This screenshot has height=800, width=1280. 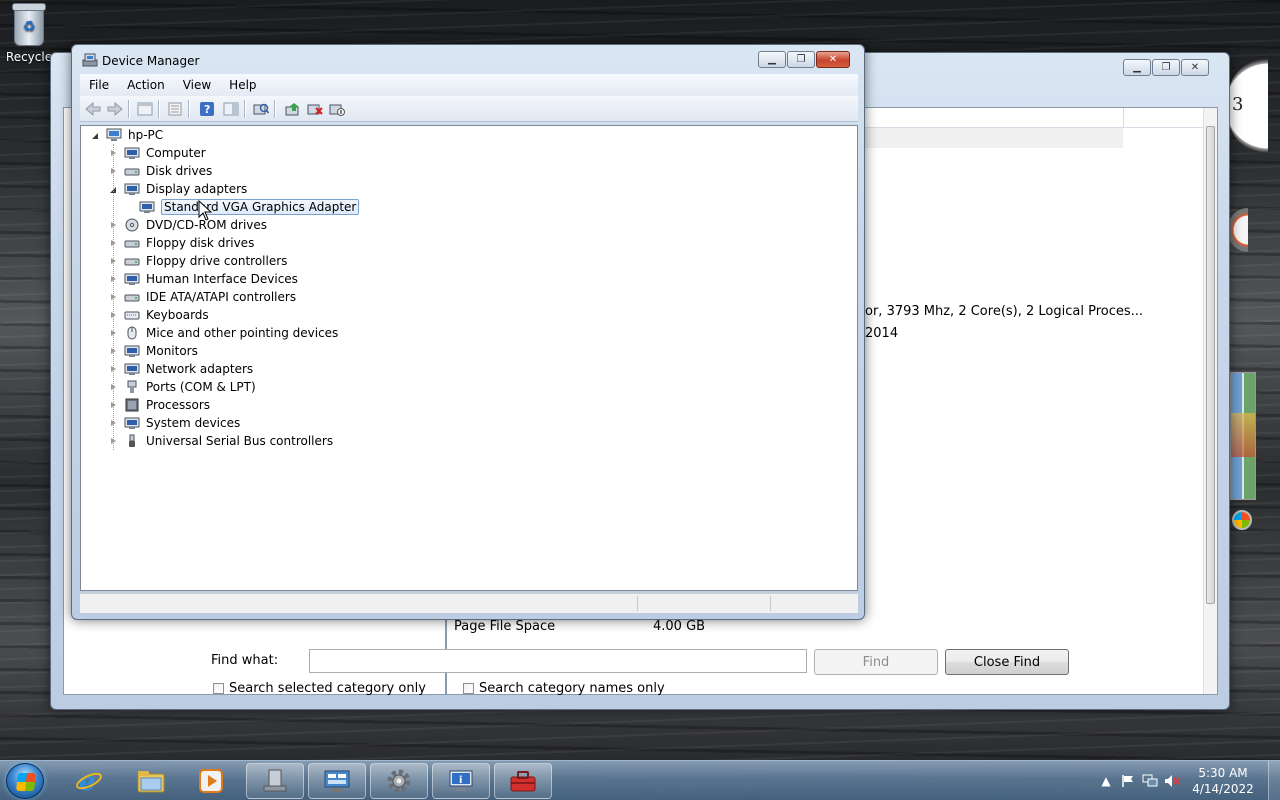 I want to click on tree-item-floppy-disk-drives: Floppy disk drives, so click(x=181, y=243).